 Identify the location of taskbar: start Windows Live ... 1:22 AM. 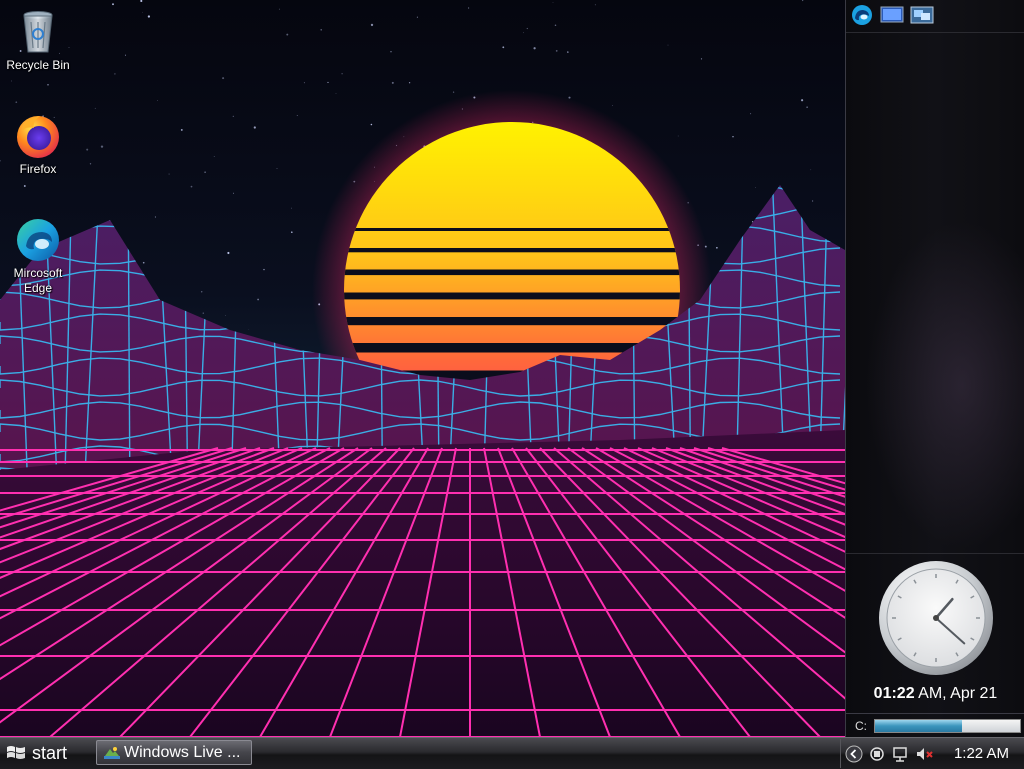
(512, 753).